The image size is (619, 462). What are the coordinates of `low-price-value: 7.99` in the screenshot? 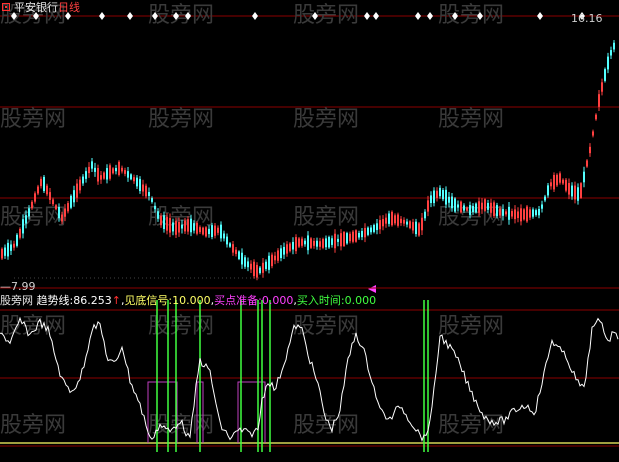 It's located at (23, 286).